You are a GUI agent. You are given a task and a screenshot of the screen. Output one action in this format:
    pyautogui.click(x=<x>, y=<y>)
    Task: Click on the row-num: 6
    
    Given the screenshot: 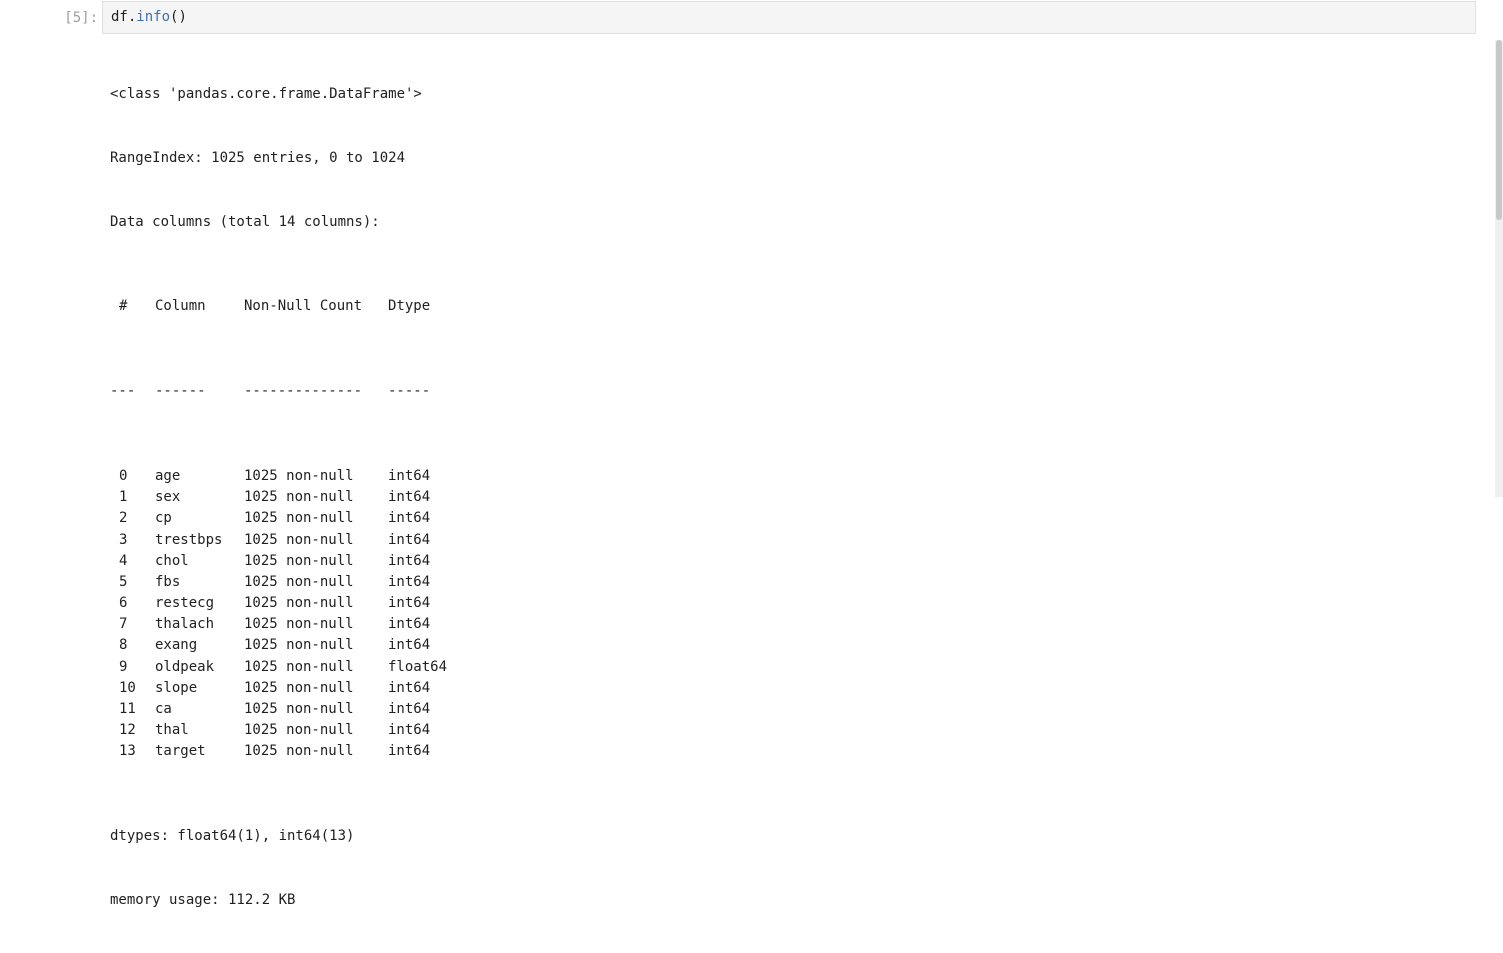 What is the action you would take?
    pyautogui.click(x=123, y=603)
    